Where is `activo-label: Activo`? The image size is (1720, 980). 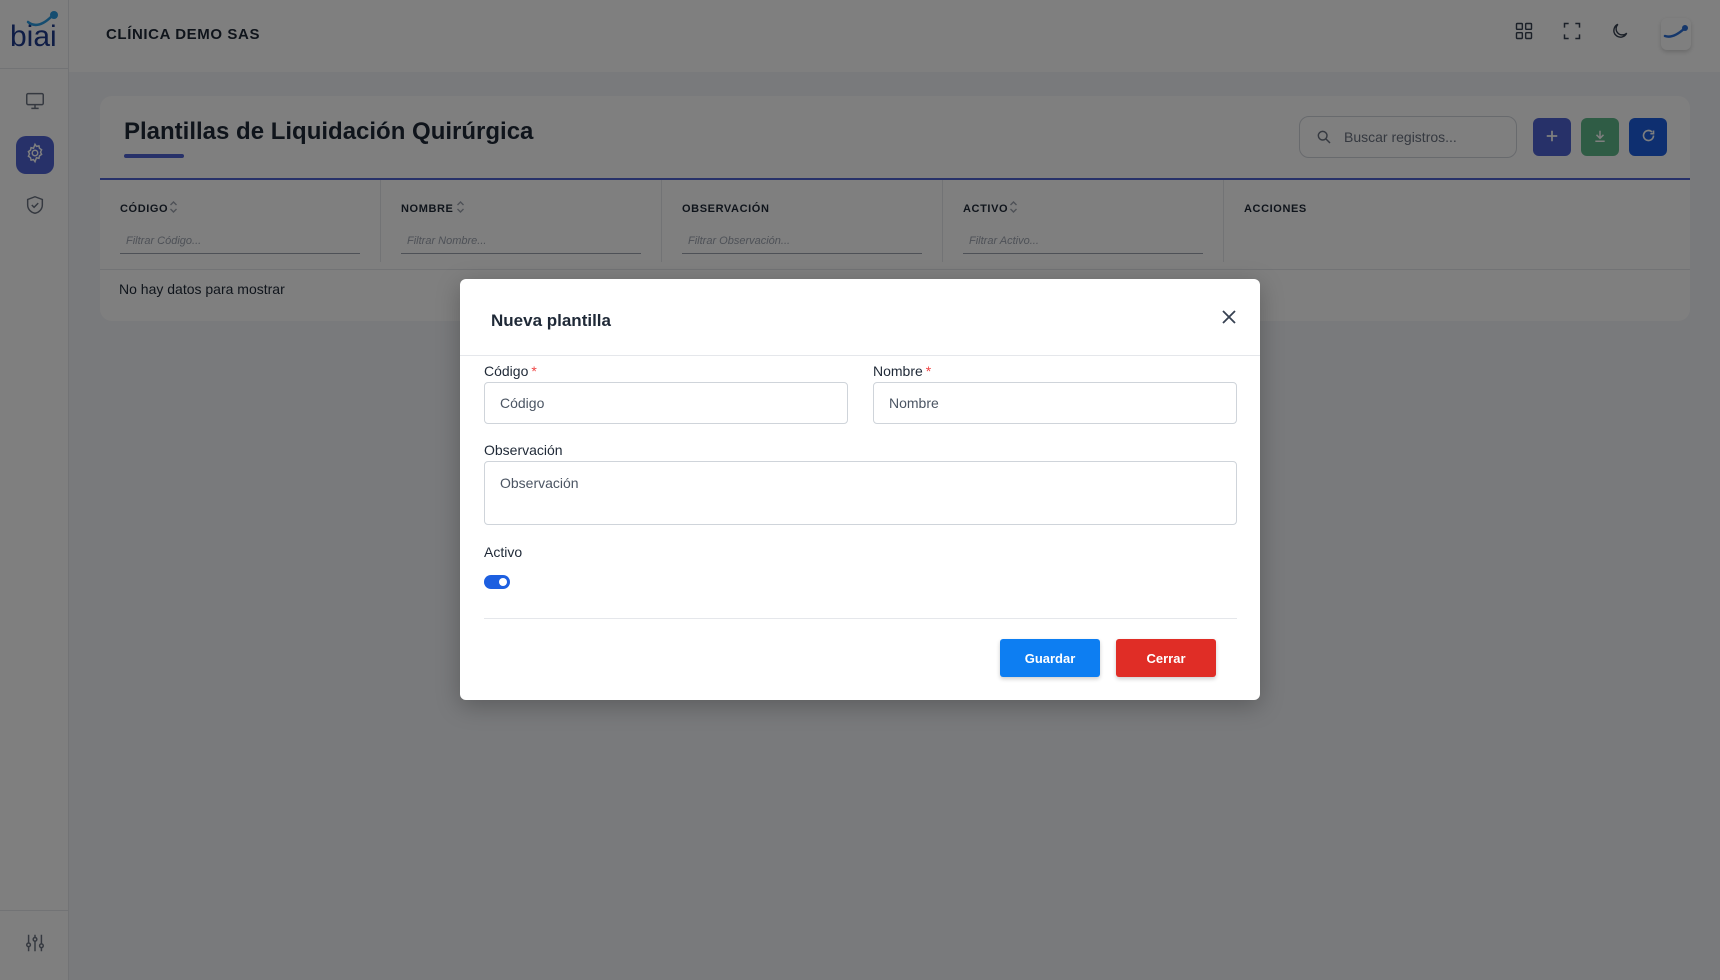 activo-label: Activo is located at coordinates (503, 552).